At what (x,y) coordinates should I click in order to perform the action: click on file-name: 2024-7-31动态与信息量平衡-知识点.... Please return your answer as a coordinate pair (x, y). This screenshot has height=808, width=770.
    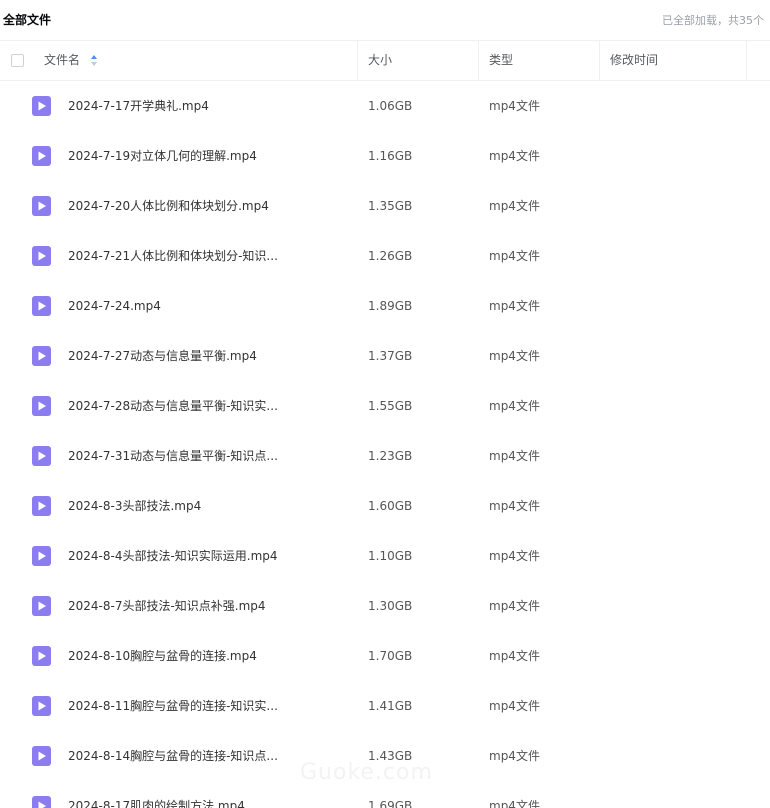
    Looking at the image, I should click on (208, 456).